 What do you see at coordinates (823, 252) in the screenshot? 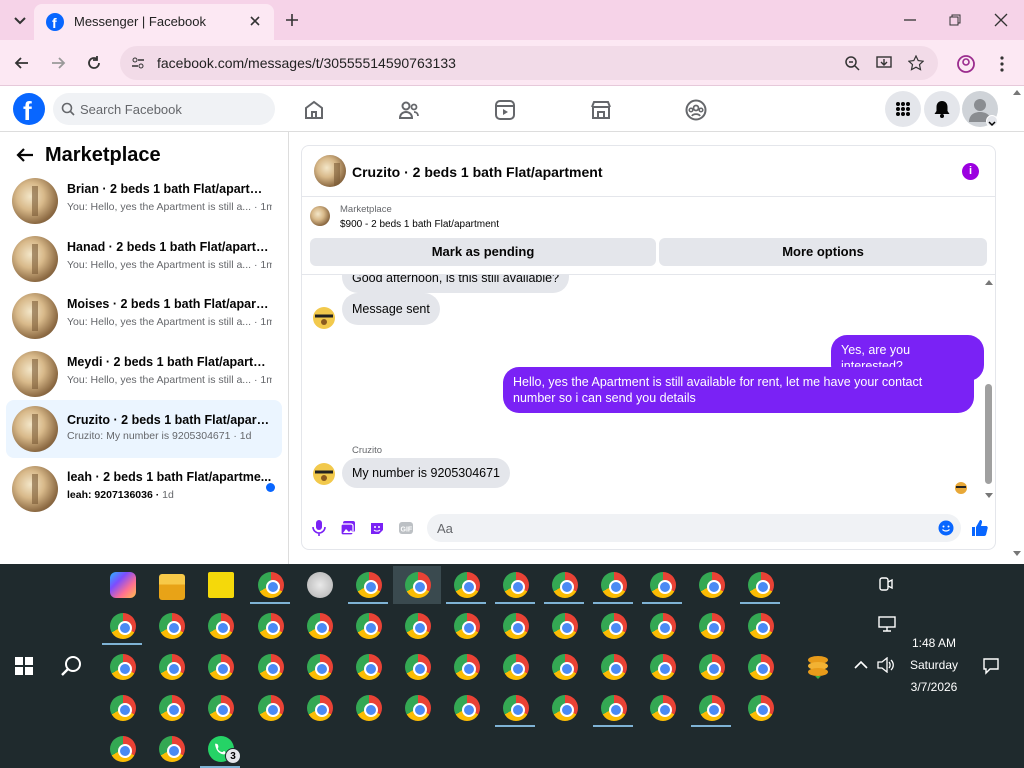
I see `more-options-button: More options` at bounding box center [823, 252].